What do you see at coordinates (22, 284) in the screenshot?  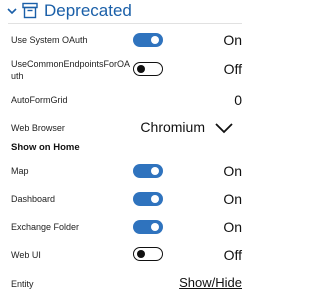 I see `entity-label: Entity` at bounding box center [22, 284].